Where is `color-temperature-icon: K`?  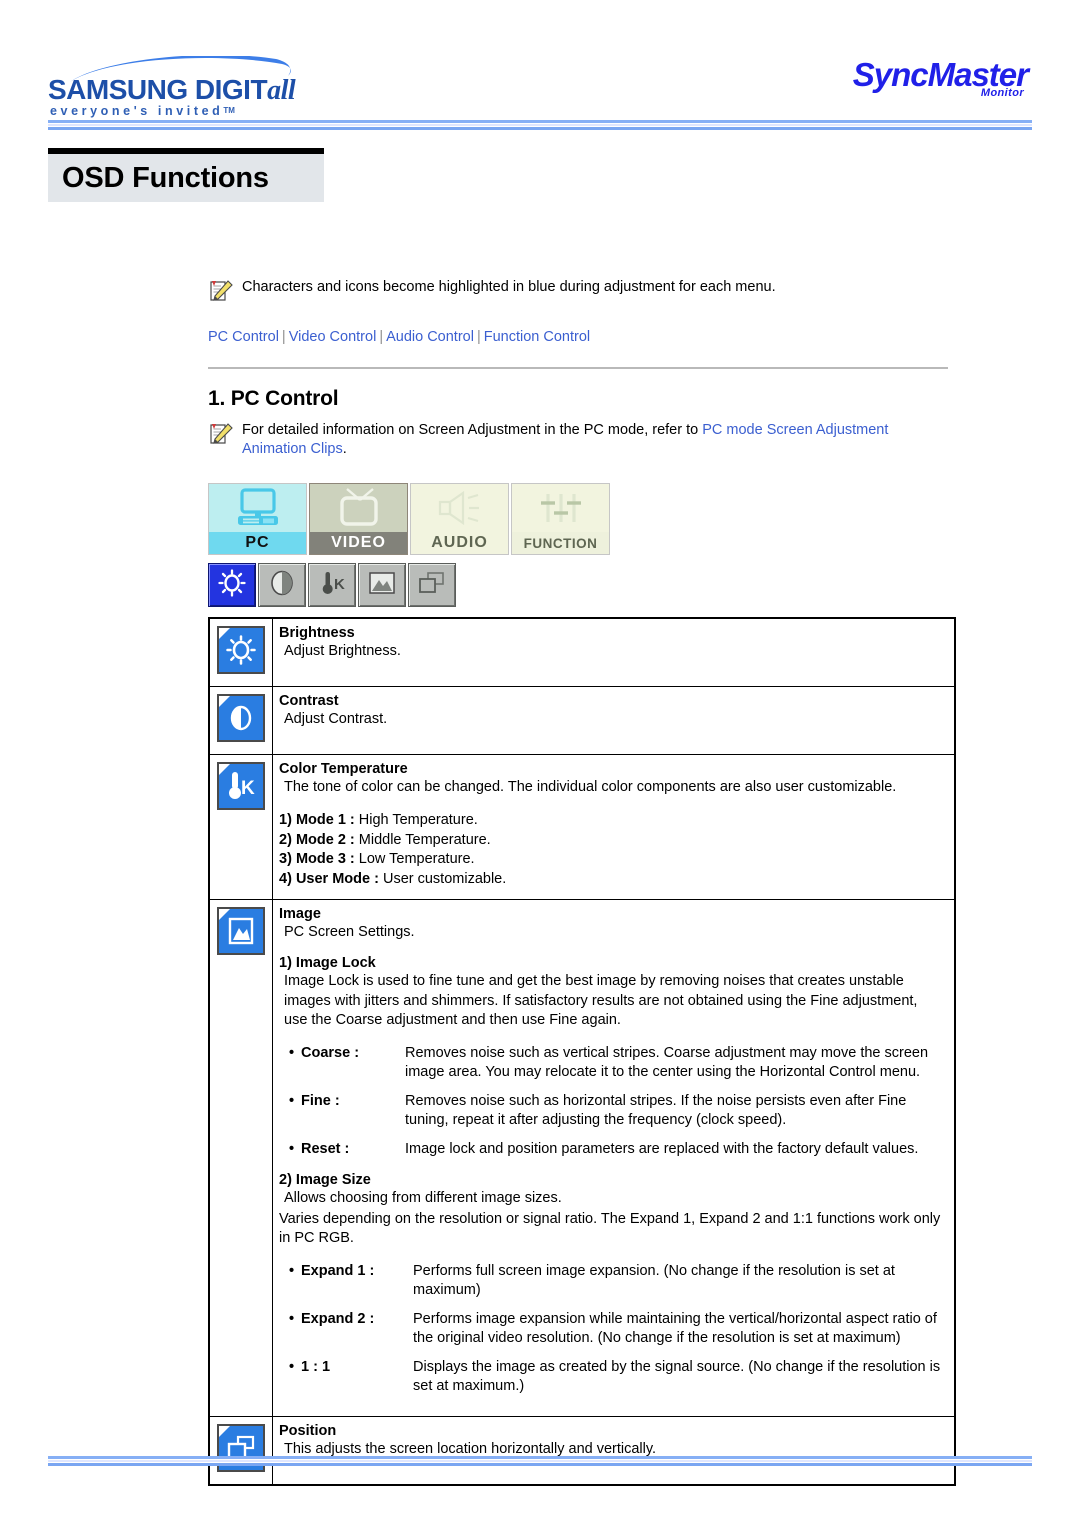 color-temperature-icon: K is located at coordinates (241, 786).